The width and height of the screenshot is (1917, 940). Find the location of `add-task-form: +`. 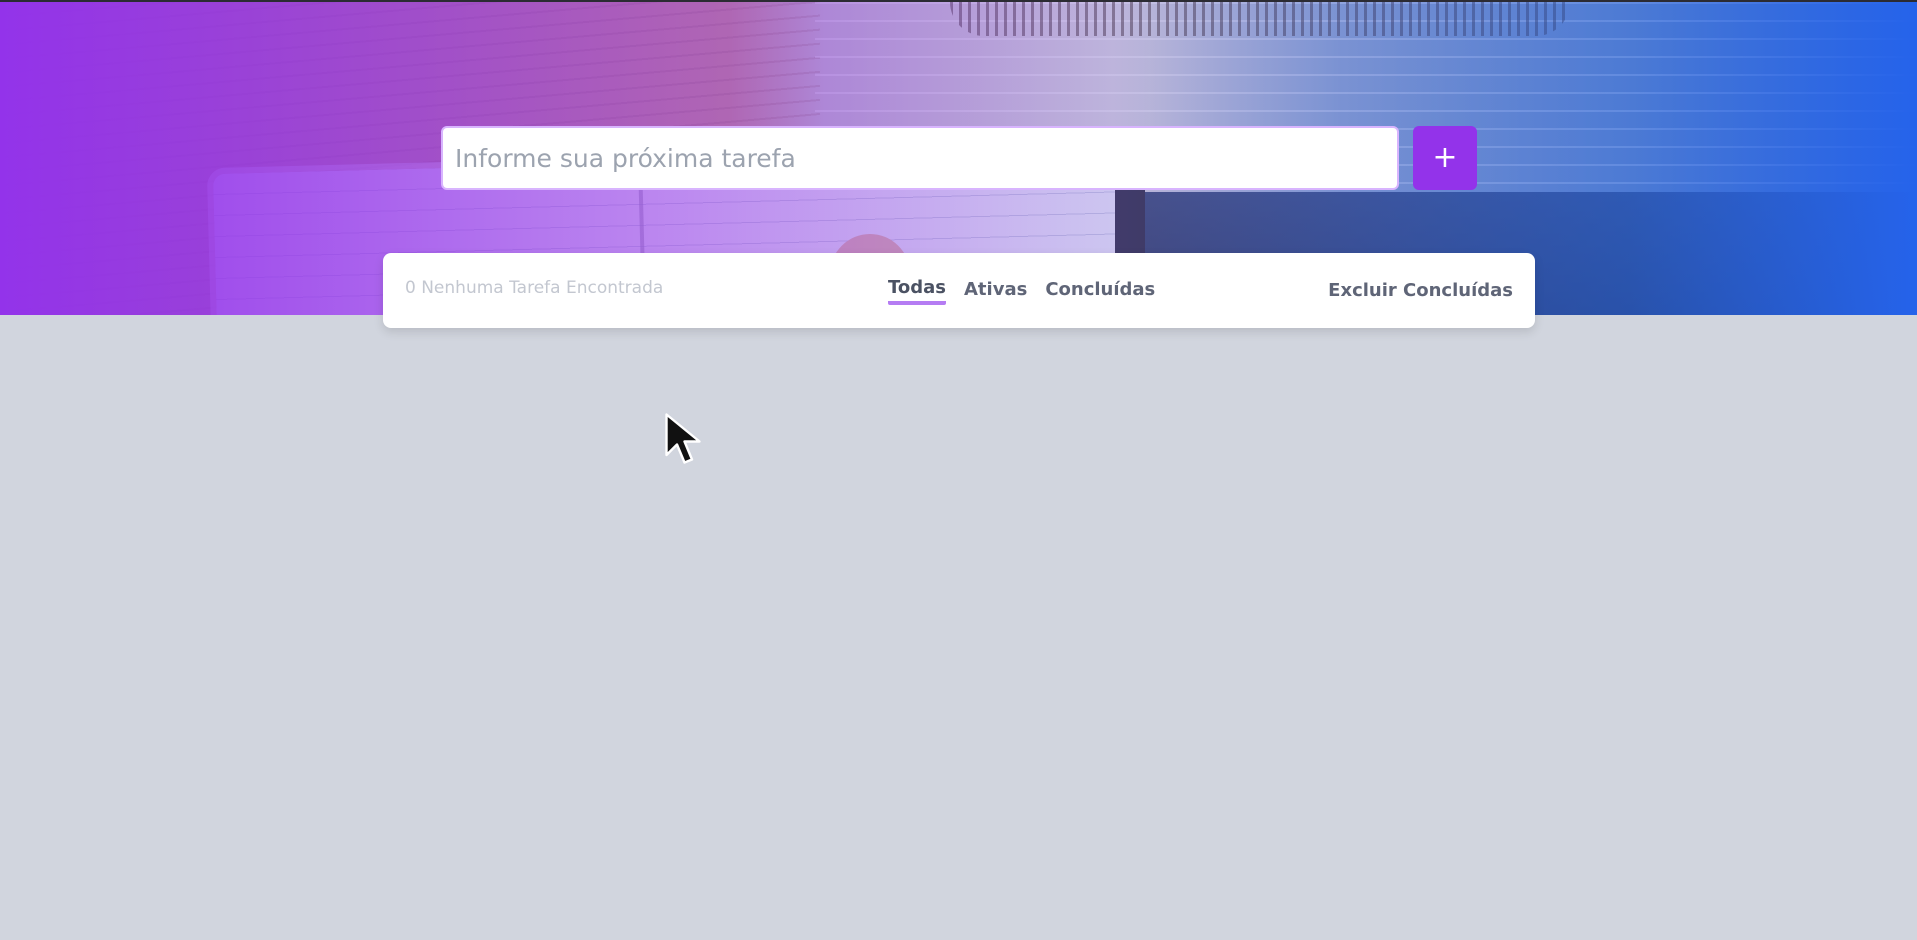

add-task-form: + is located at coordinates (959, 159).